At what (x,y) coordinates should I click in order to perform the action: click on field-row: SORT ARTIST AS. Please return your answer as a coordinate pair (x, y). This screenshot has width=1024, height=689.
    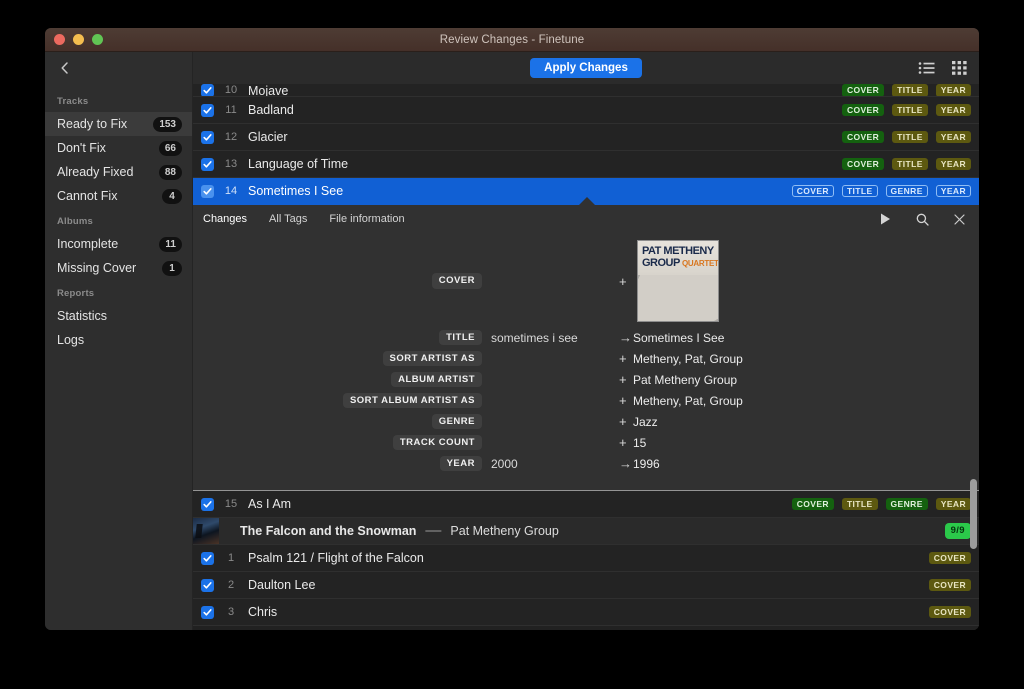
    Looking at the image, I should click on (402, 358).